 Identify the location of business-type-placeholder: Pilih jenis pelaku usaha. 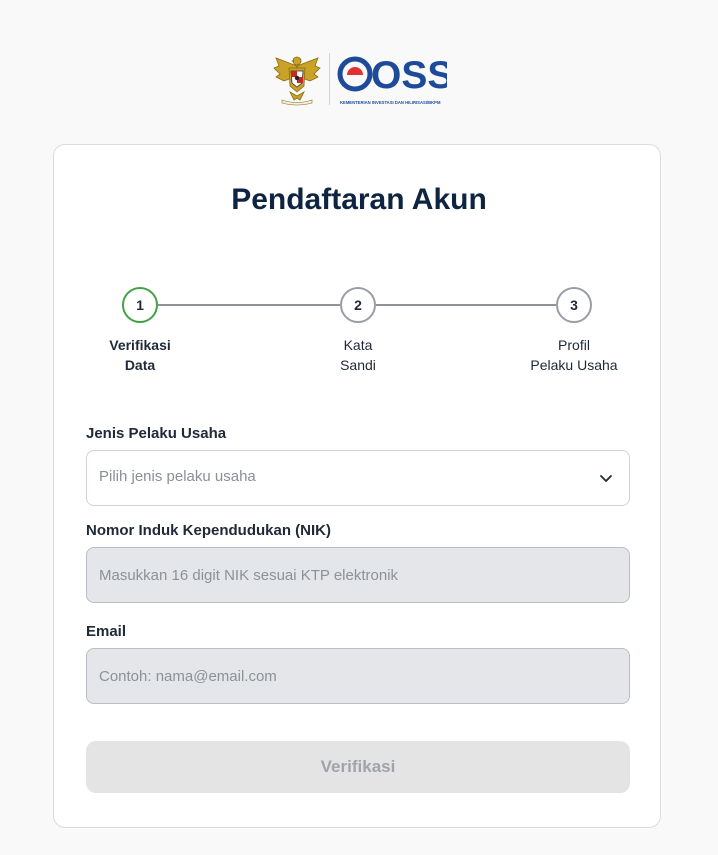
(177, 476).